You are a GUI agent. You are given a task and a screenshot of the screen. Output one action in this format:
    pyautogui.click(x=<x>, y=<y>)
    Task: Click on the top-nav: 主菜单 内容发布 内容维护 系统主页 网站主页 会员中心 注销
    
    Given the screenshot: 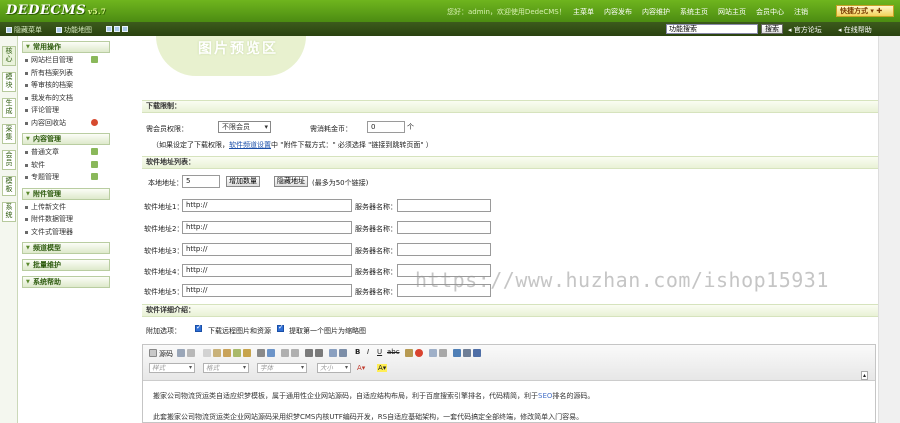 What is the action you would take?
    pyautogui.click(x=695, y=12)
    